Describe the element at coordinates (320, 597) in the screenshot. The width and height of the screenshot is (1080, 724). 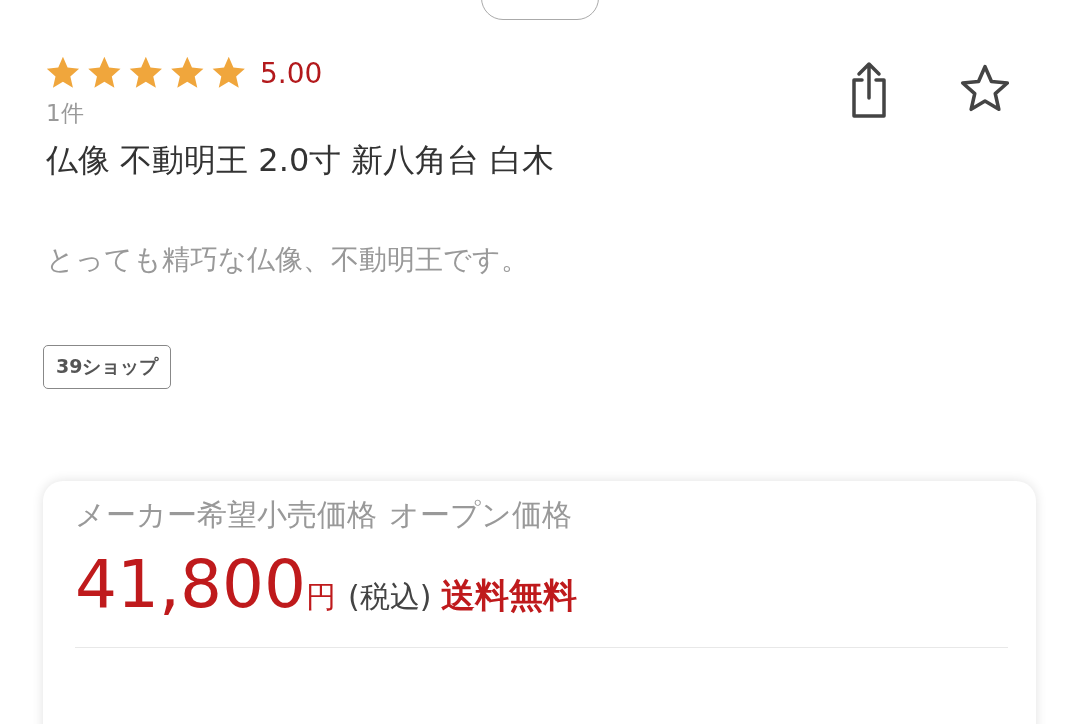
I see `currency-unit: 円` at that location.